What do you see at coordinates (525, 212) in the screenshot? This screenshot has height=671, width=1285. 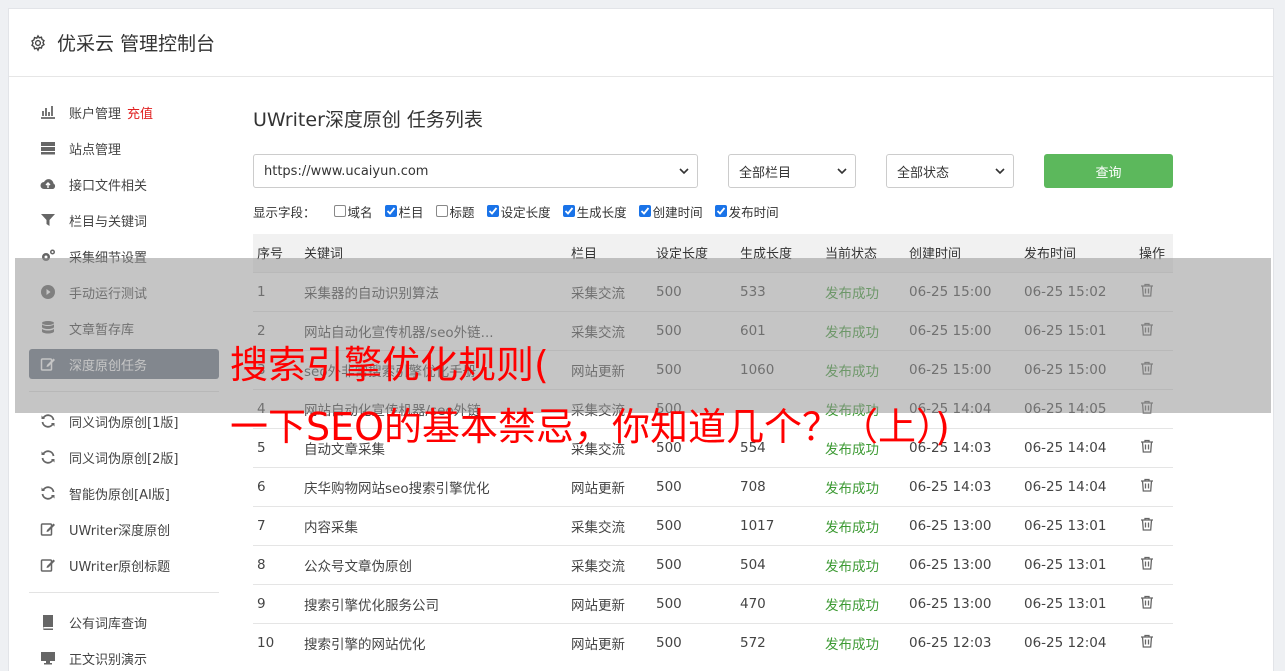 I see `field-checkbox-label: 设定长度` at bounding box center [525, 212].